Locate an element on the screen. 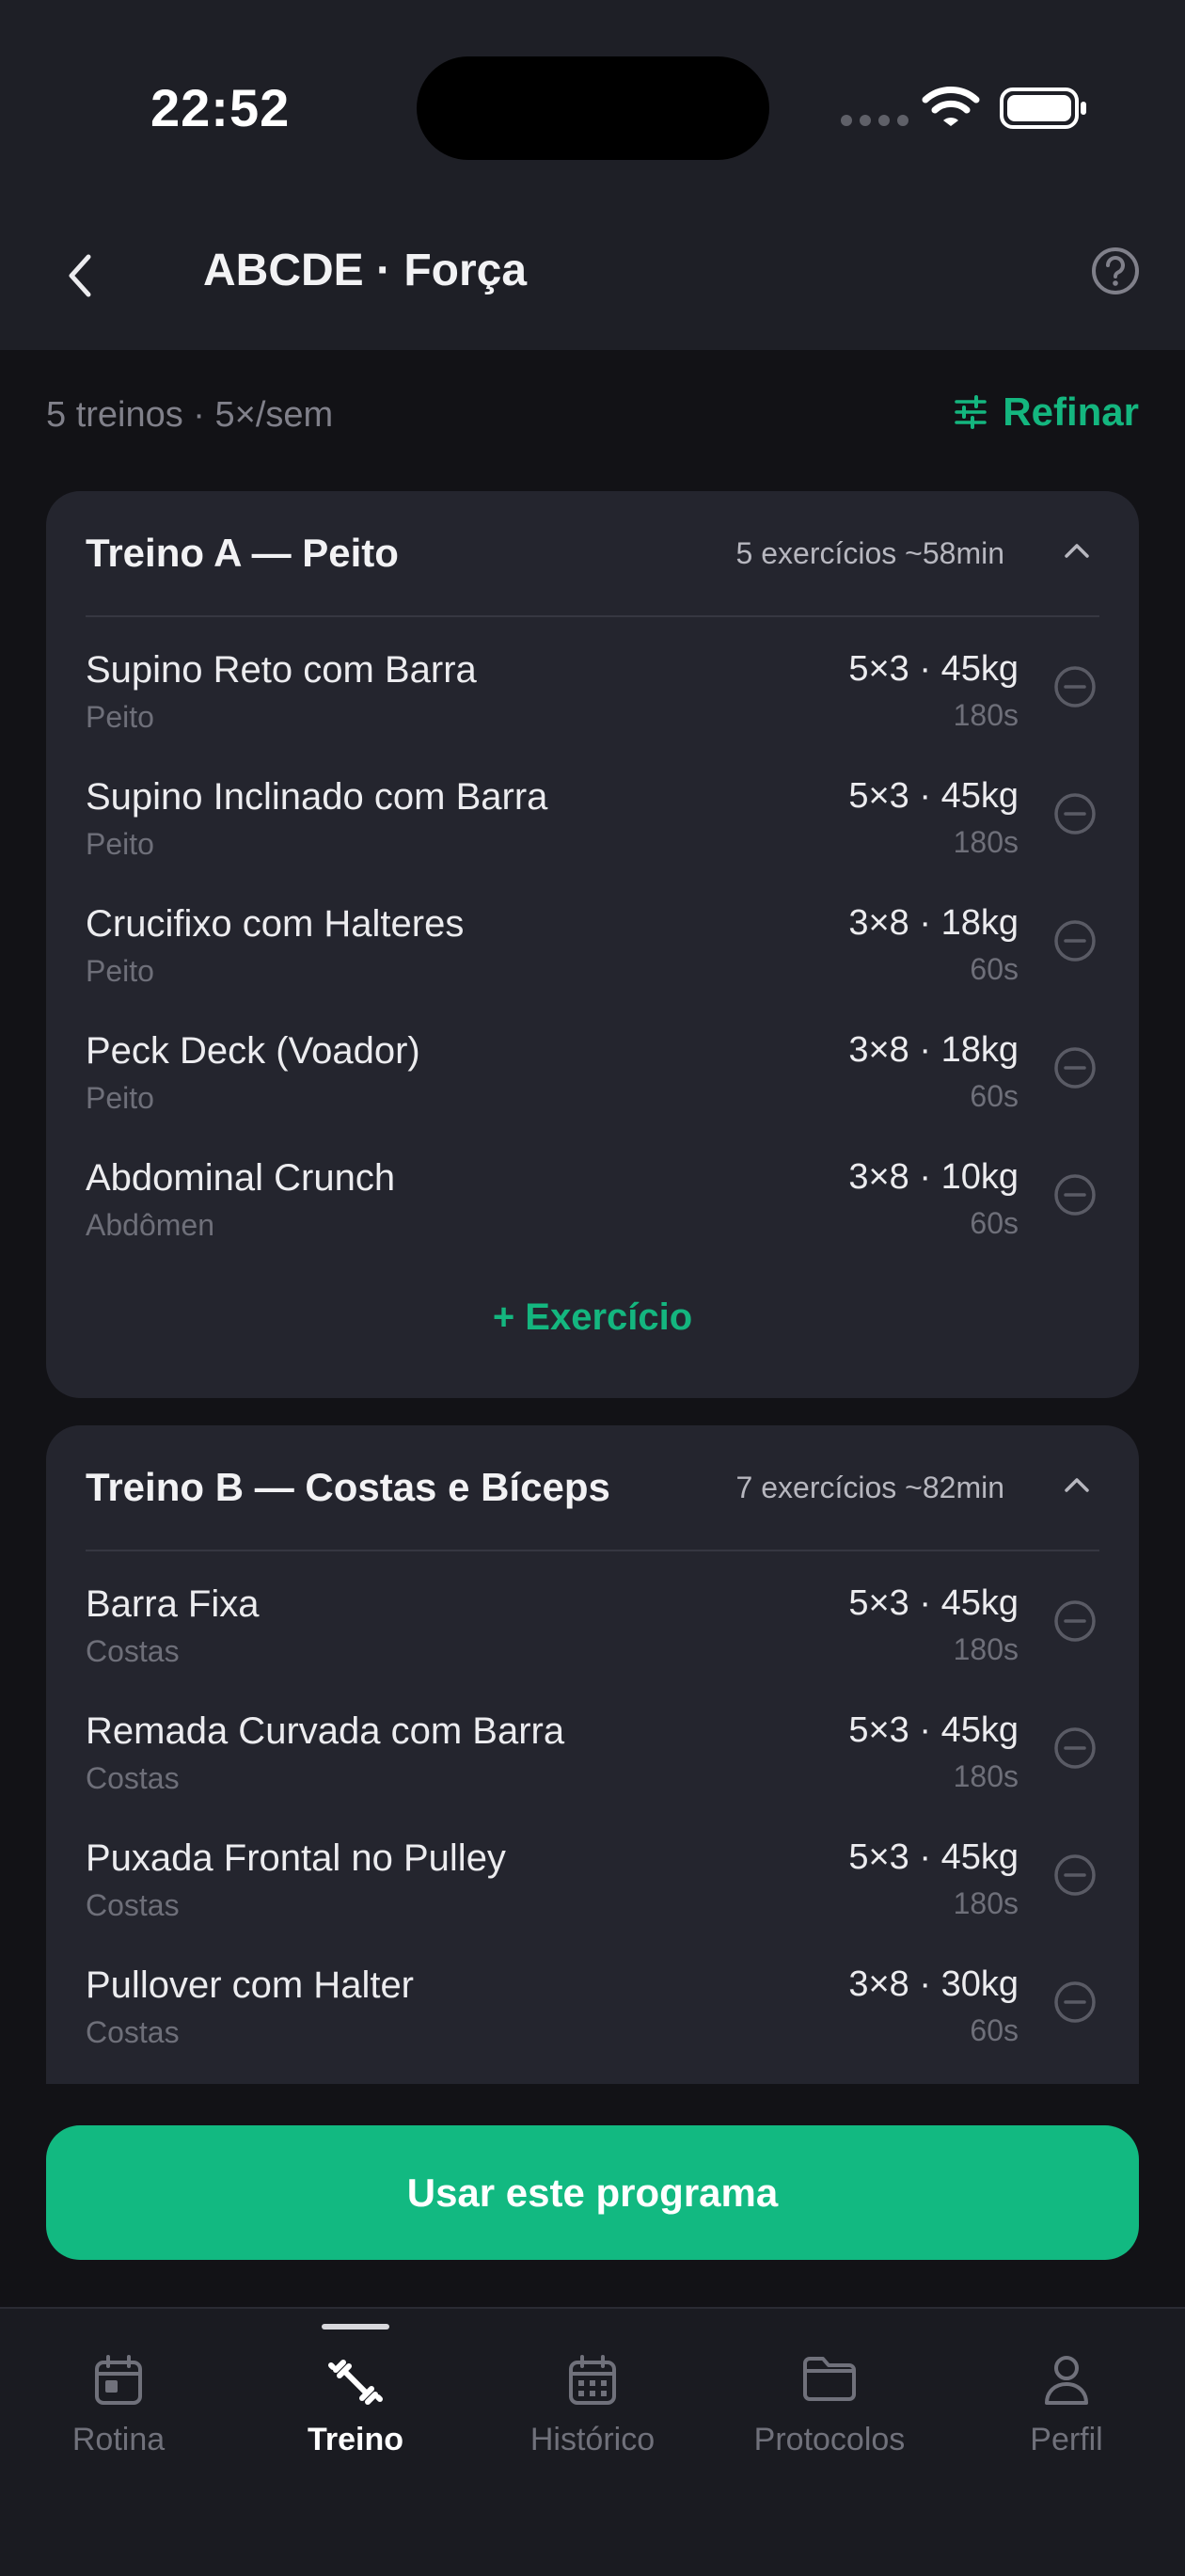 The width and height of the screenshot is (1185, 2576). user-icon is located at coordinates (1066, 2380).